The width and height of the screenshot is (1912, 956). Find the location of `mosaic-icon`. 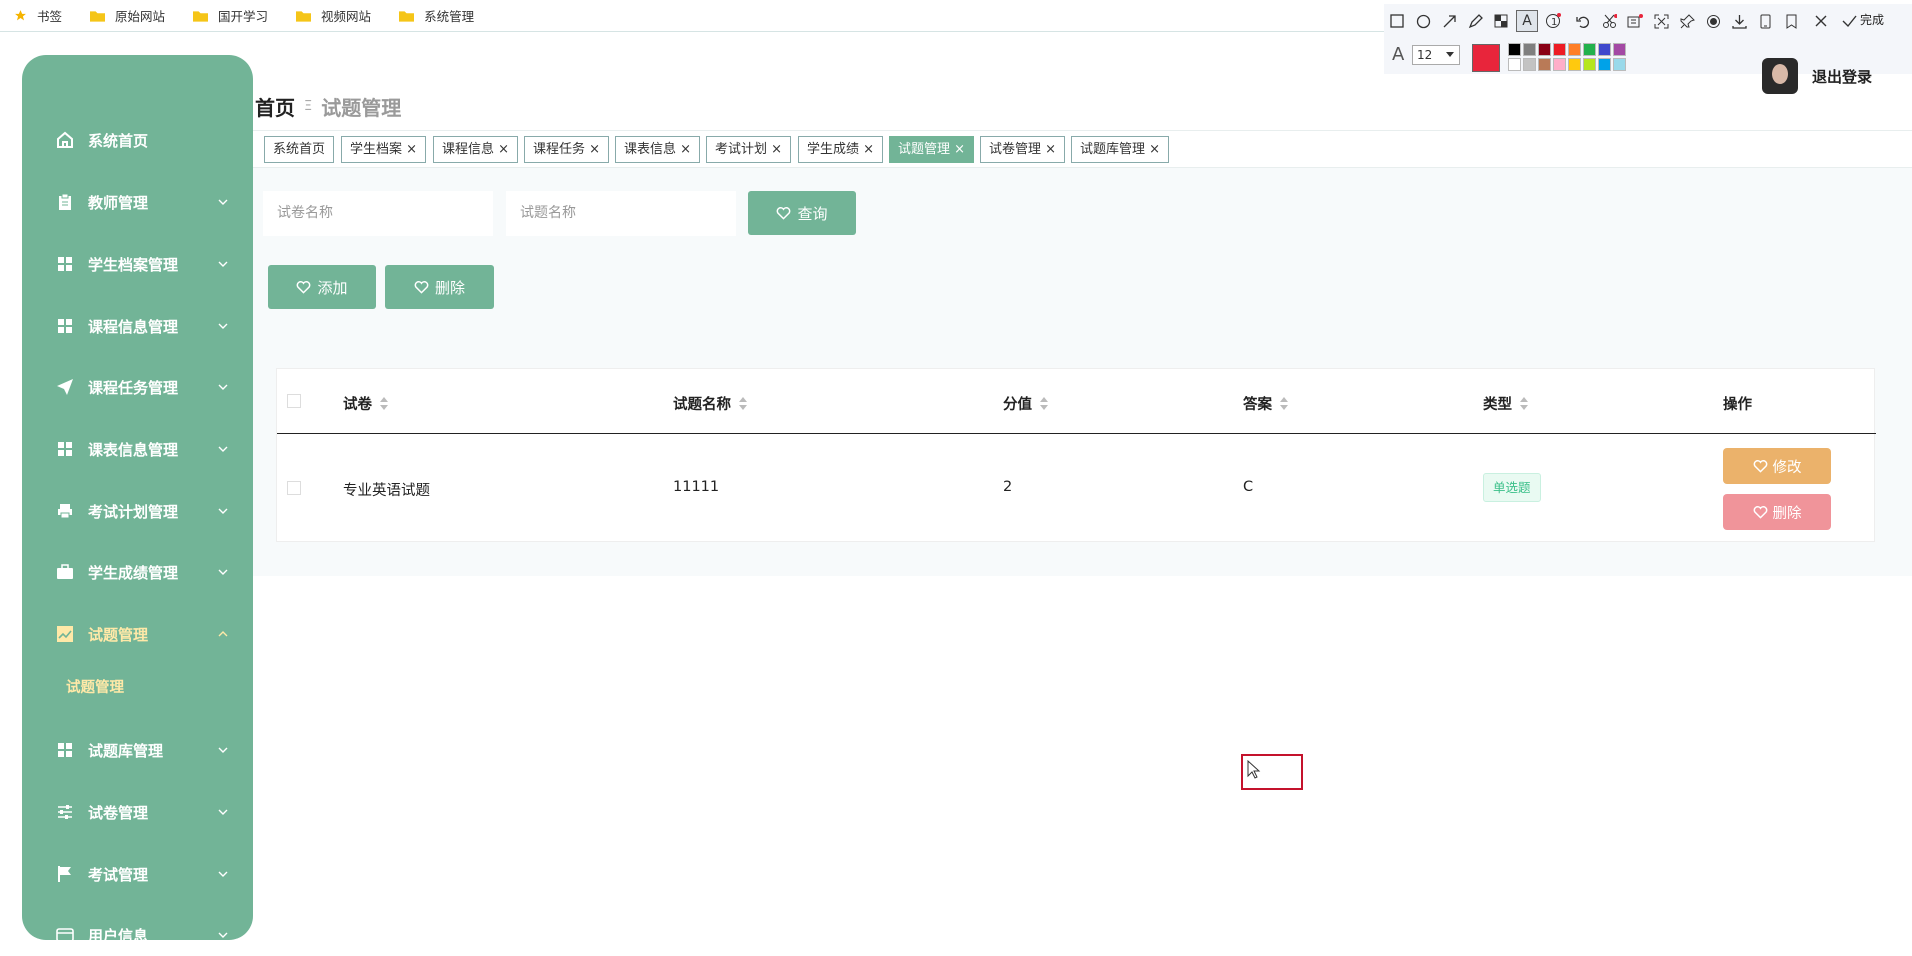

mosaic-icon is located at coordinates (1501, 21).